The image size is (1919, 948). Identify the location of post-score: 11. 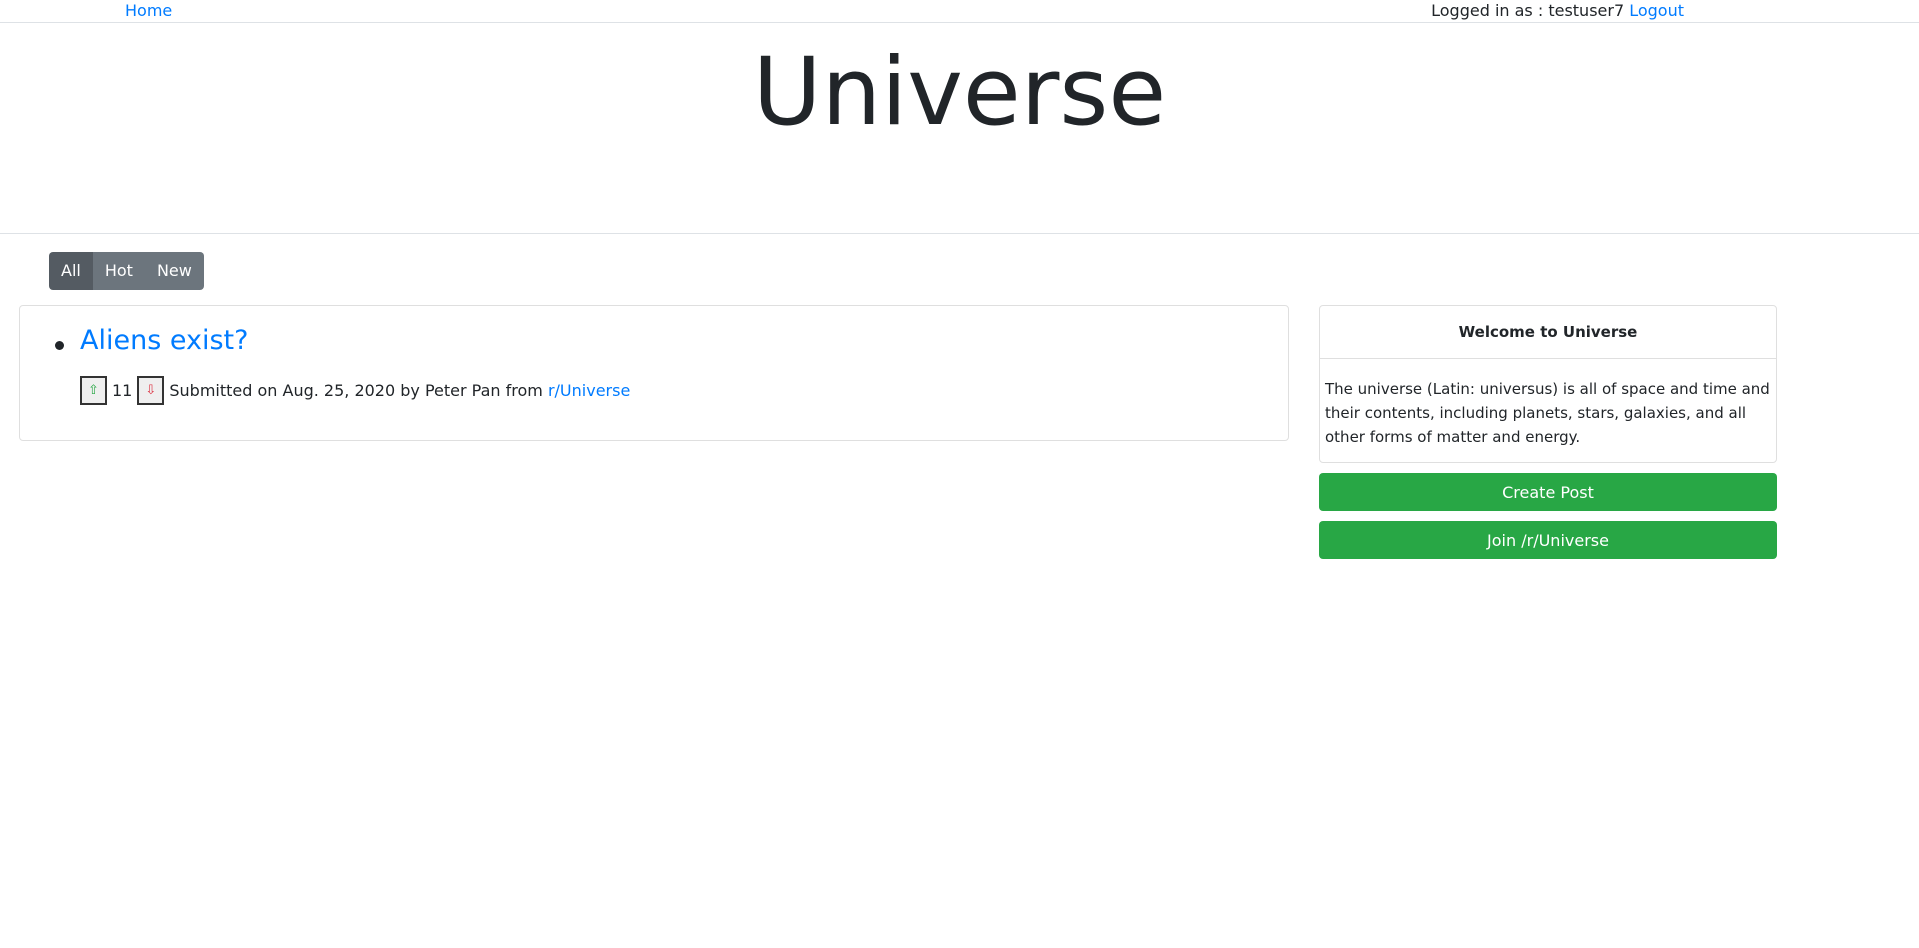
(122, 390).